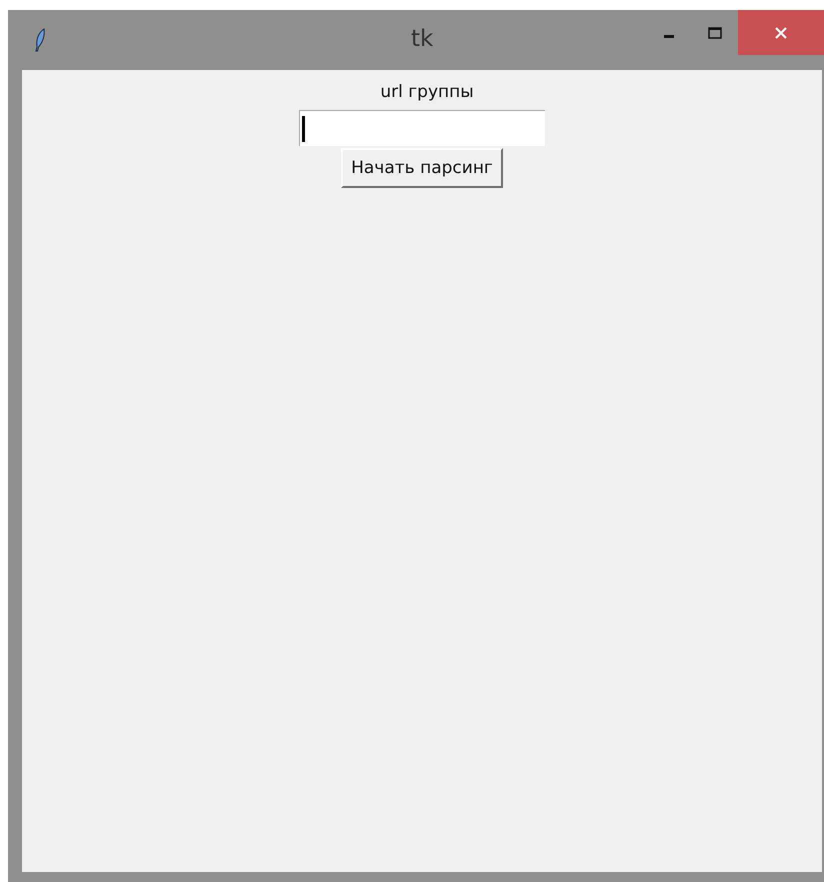 The image size is (824, 882). I want to click on window-title: tk, so click(422, 39).